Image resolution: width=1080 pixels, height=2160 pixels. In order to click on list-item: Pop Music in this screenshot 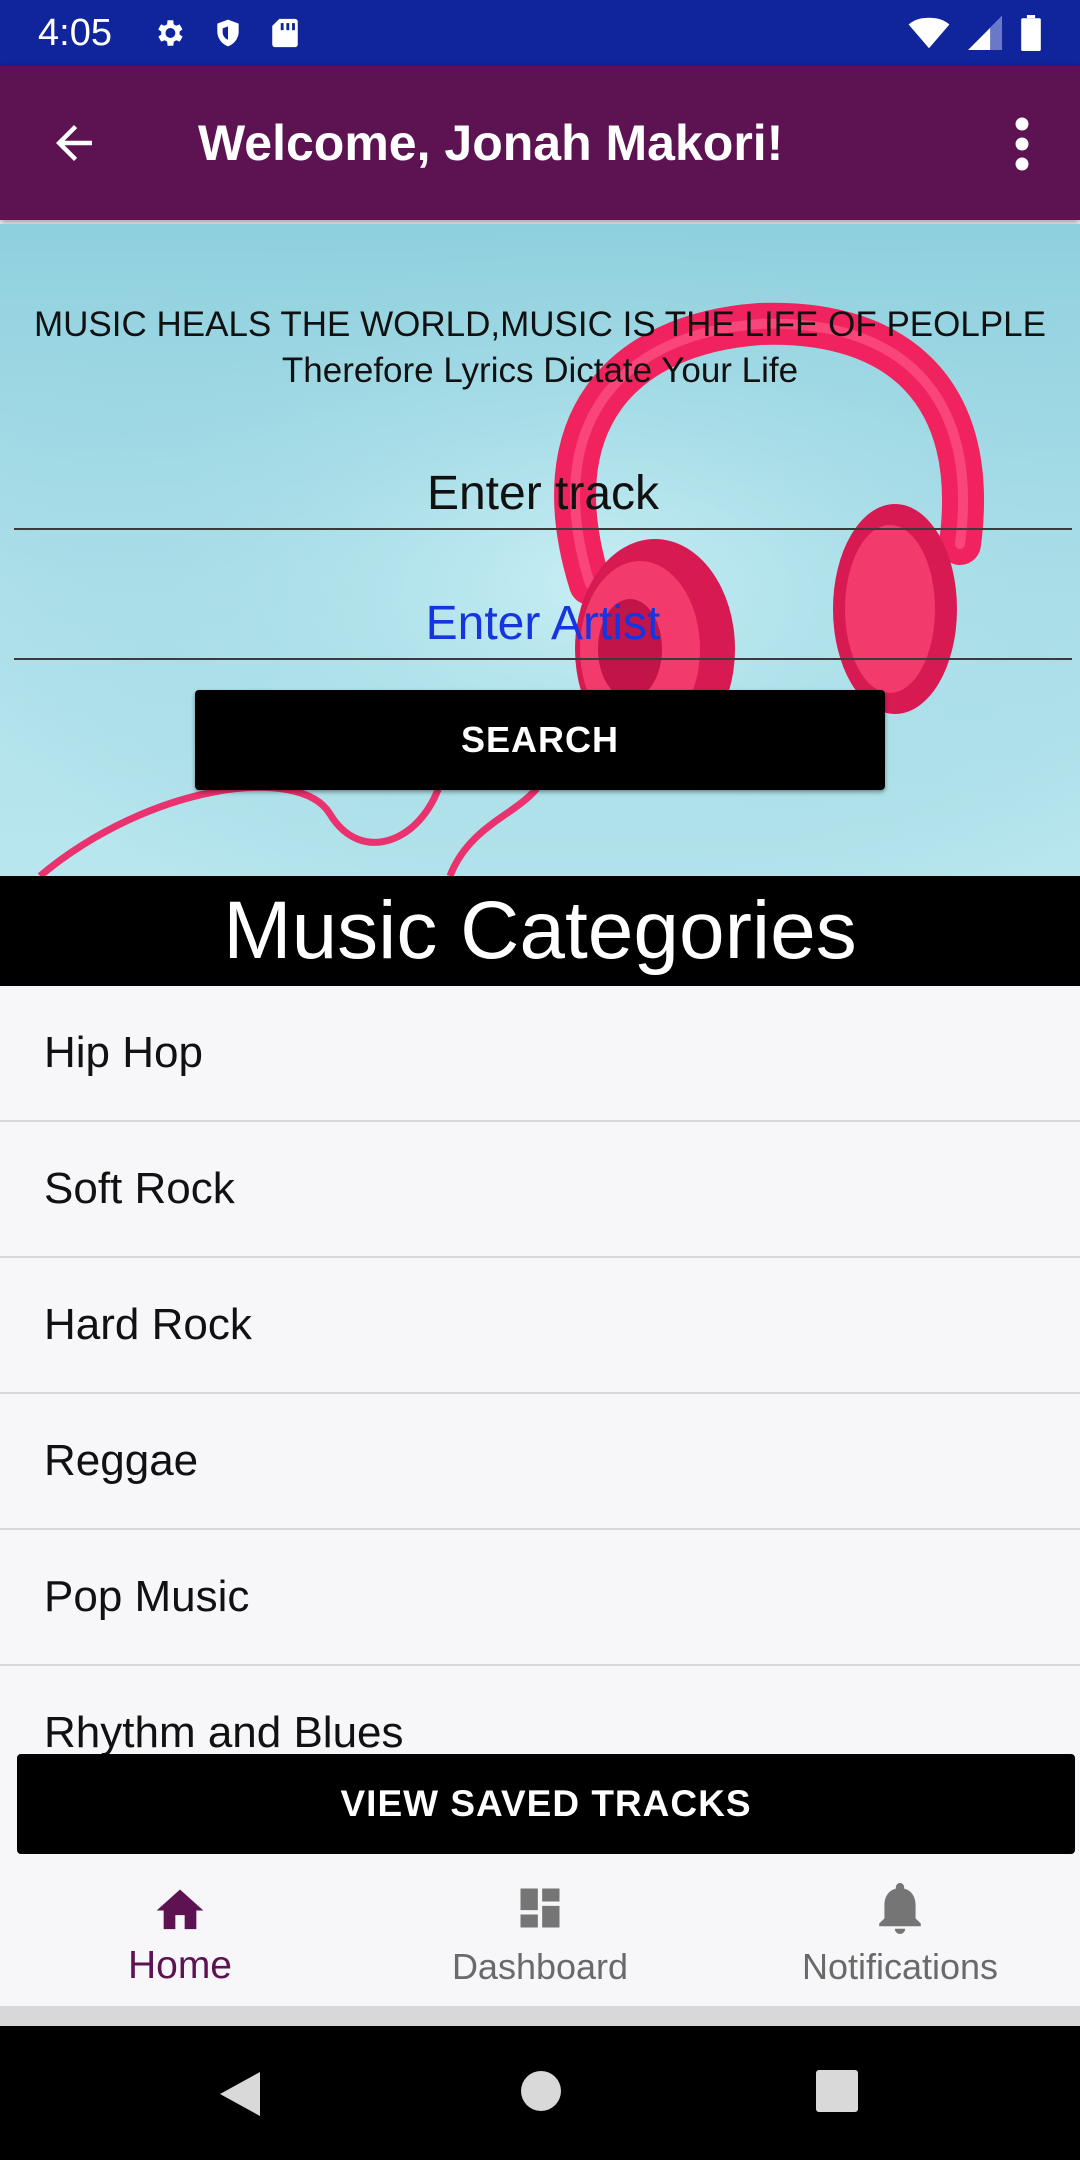, I will do `click(540, 1598)`.